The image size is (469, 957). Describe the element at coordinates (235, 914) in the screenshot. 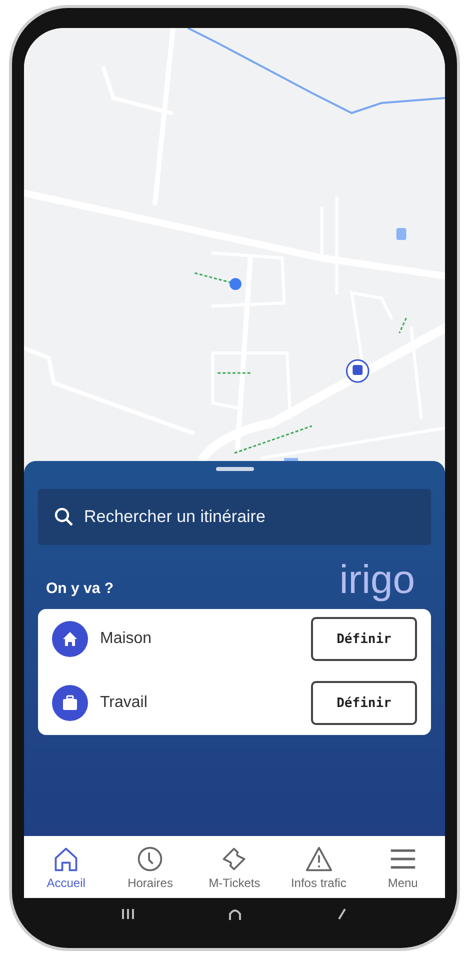

I see `home-icon` at that location.